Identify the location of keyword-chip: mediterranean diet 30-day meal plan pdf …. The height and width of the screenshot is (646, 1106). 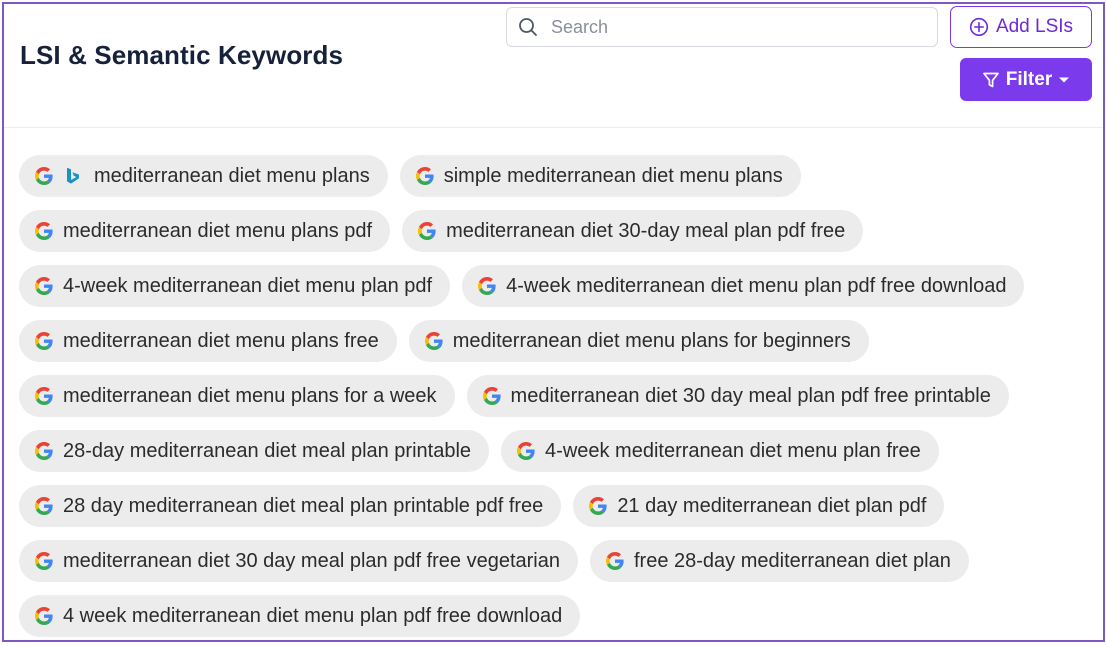
(633, 231).